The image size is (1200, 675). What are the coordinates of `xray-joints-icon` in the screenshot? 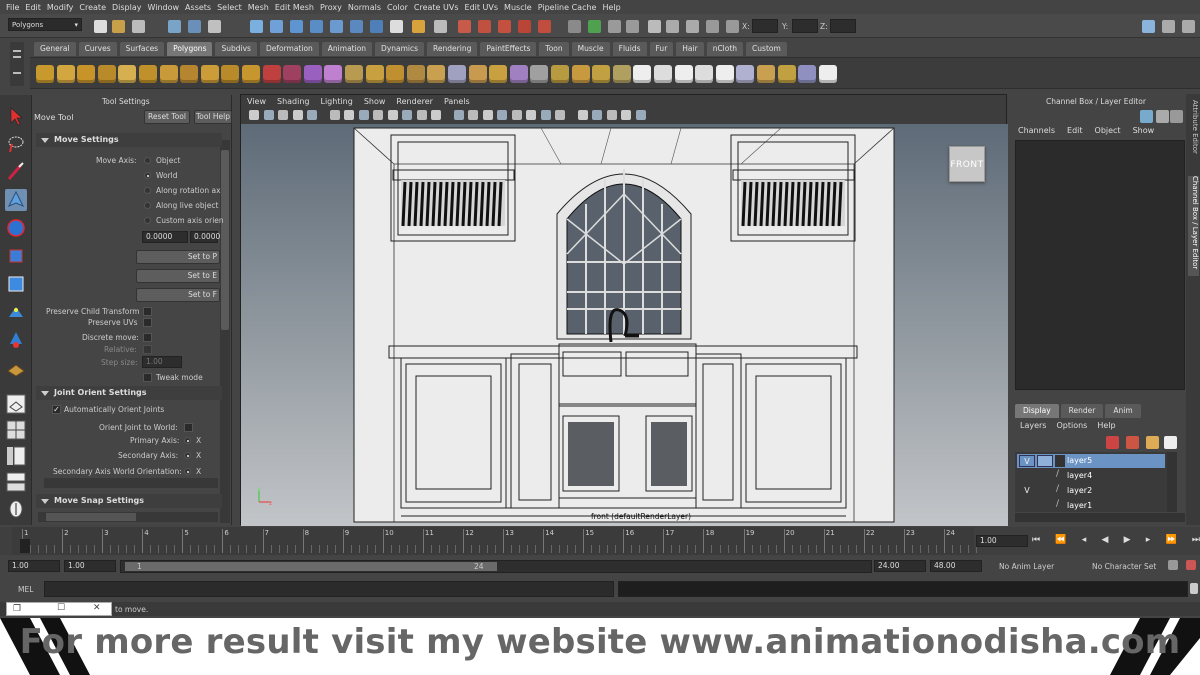 It's located at (611, 115).